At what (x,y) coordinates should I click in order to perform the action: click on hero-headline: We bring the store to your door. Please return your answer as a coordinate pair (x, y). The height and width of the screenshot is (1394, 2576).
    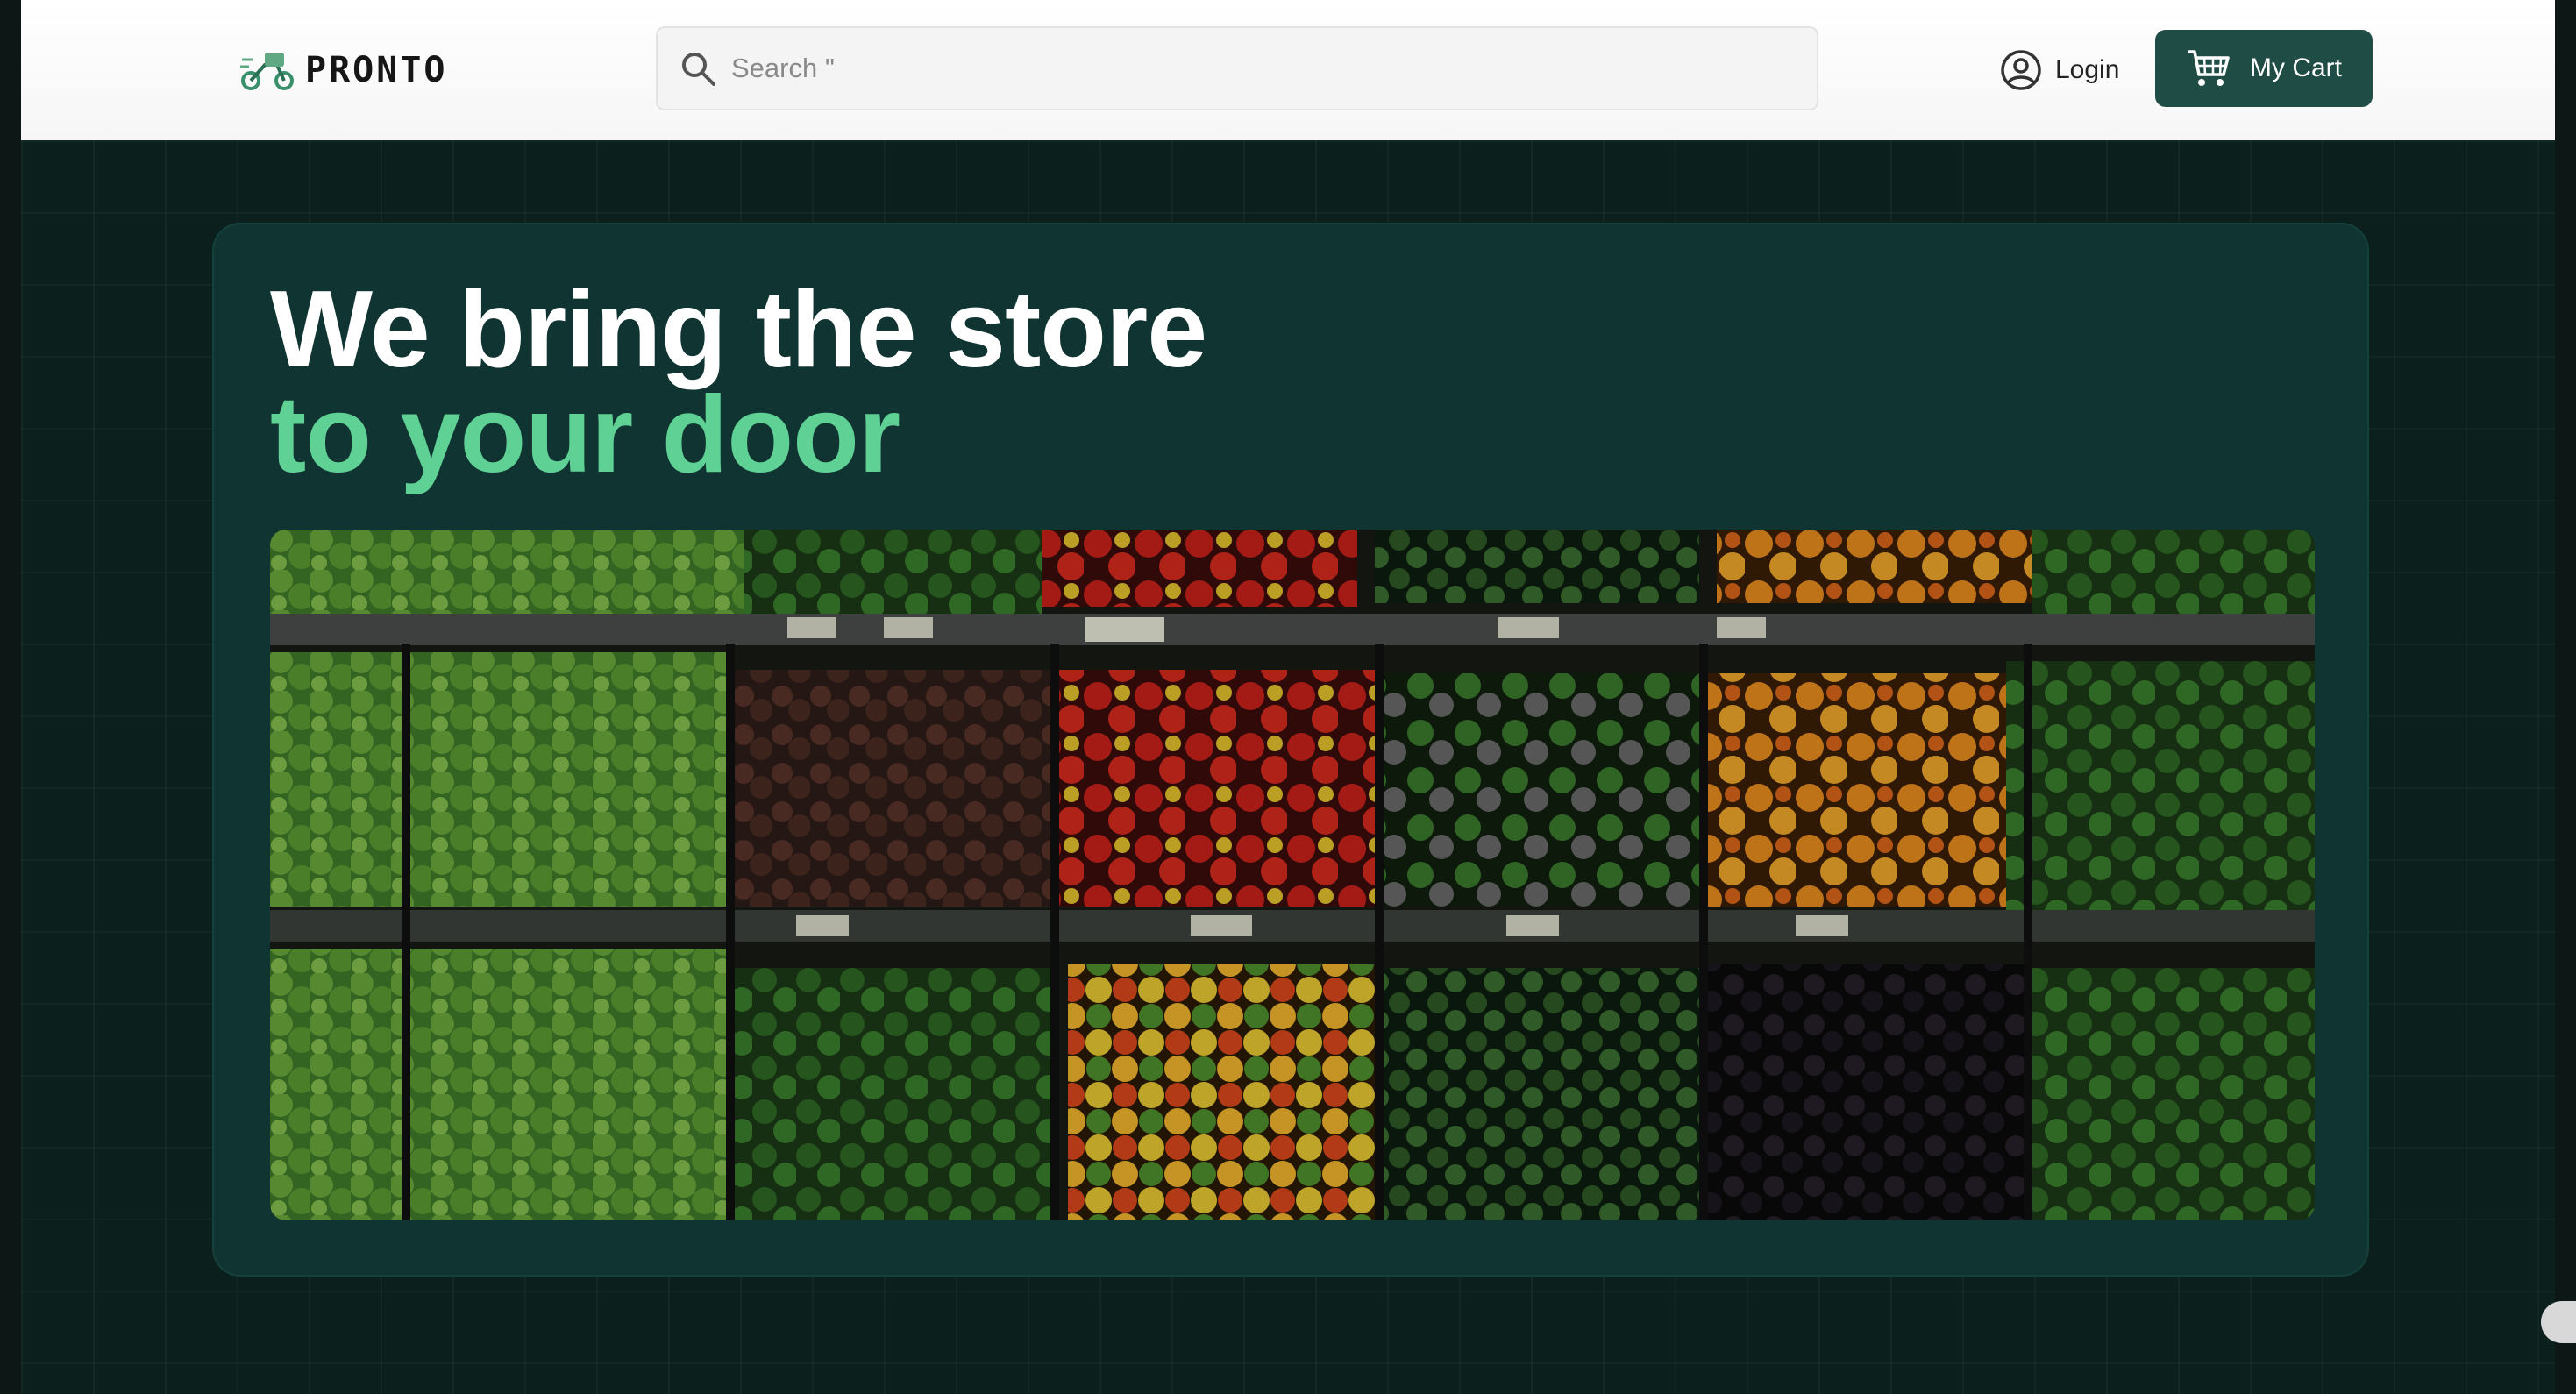
    Looking at the image, I should click on (738, 382).